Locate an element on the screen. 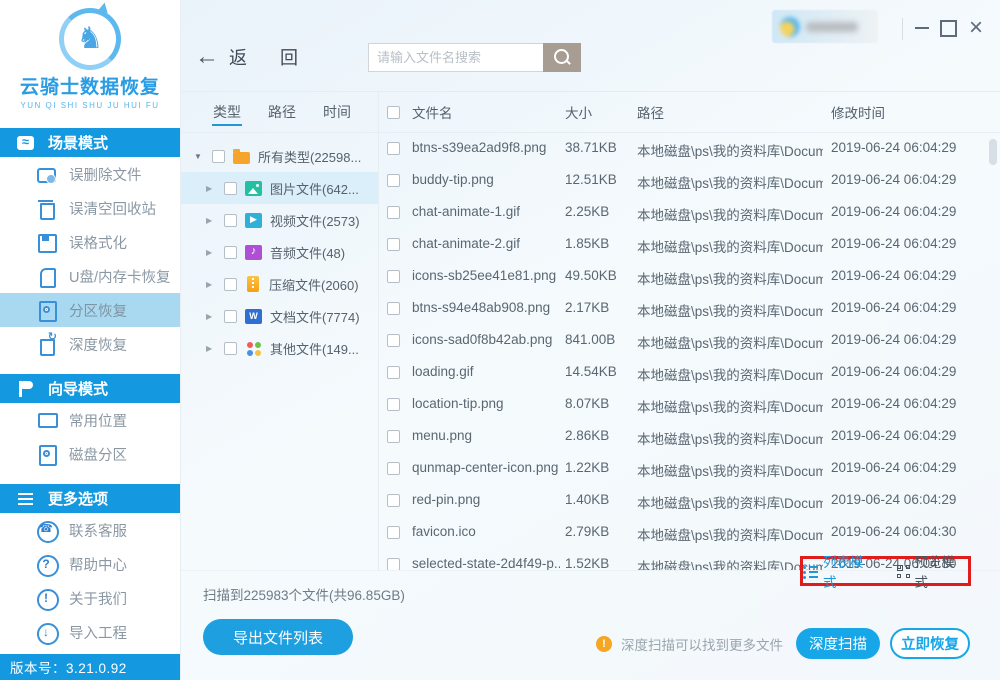 This screenshot has width=1000, height=680. export-file-list-button: 导出文件列表 is located at coordinates (278, 637).